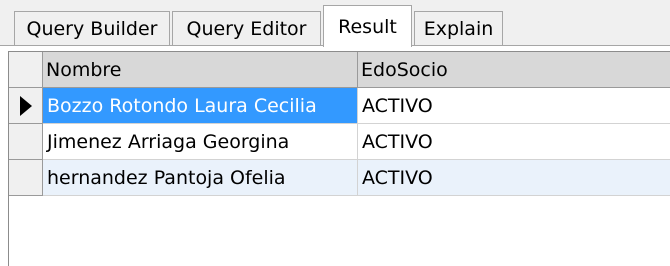 This screenshot has height=266, width=670. I want to click on tab-query-editor: Query Editor, so click(246, 28).